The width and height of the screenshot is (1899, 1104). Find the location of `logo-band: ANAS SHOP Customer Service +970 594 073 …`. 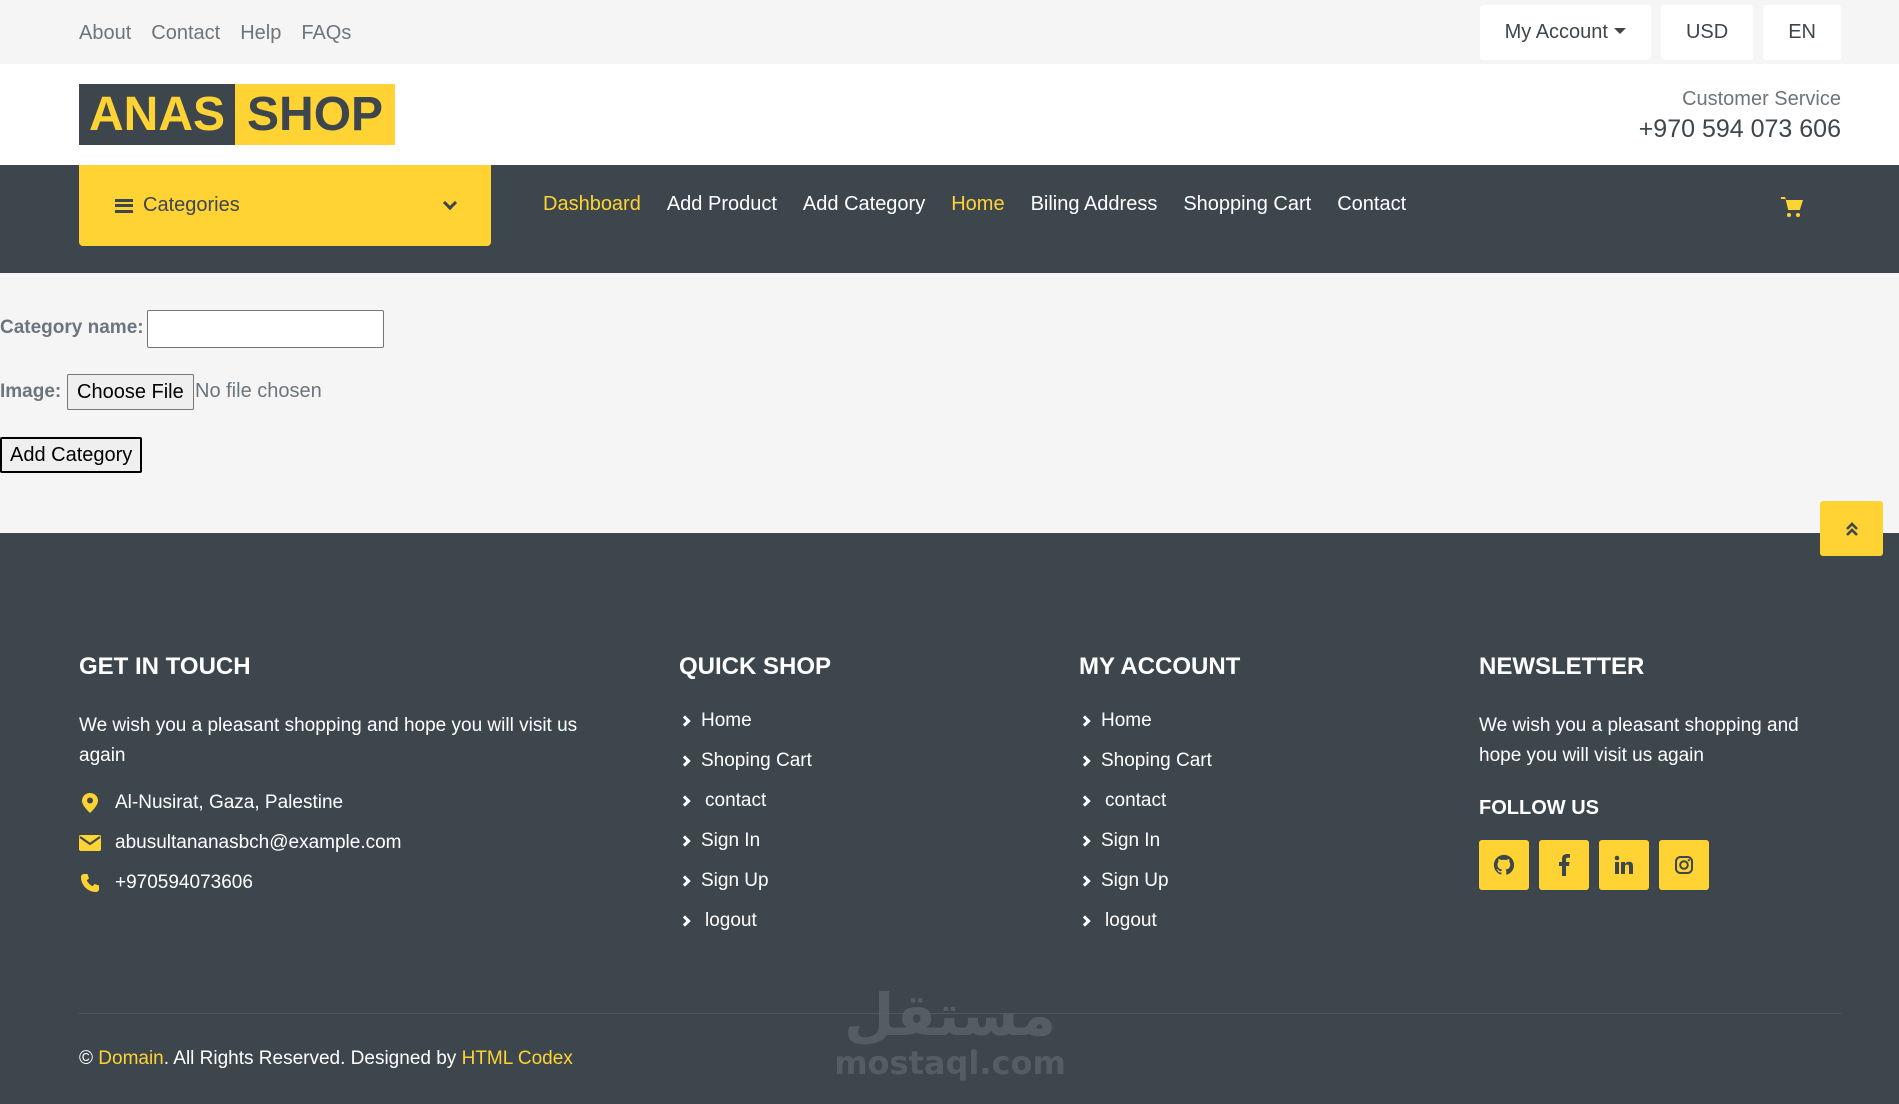

logo-band: ANAS SHOP Customer Service +970 594 073 … is located at coordinates (949, 114).